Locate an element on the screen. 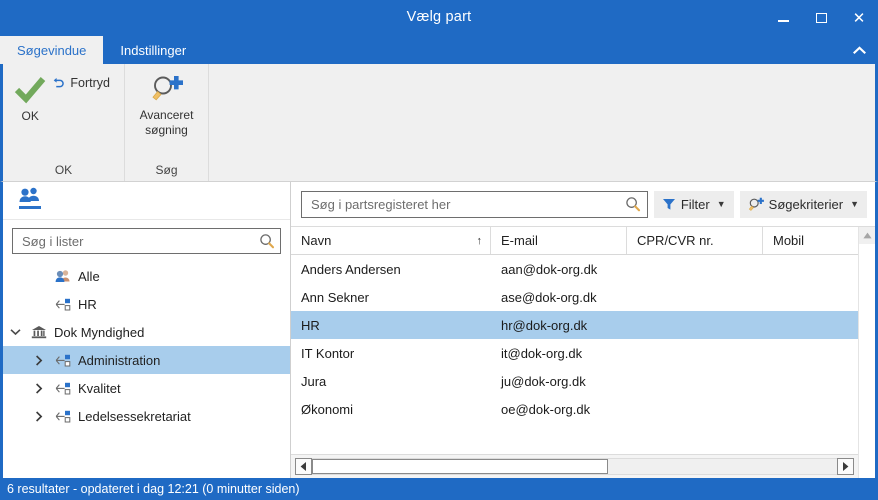  people-icon is located at coordinates (29, 194).